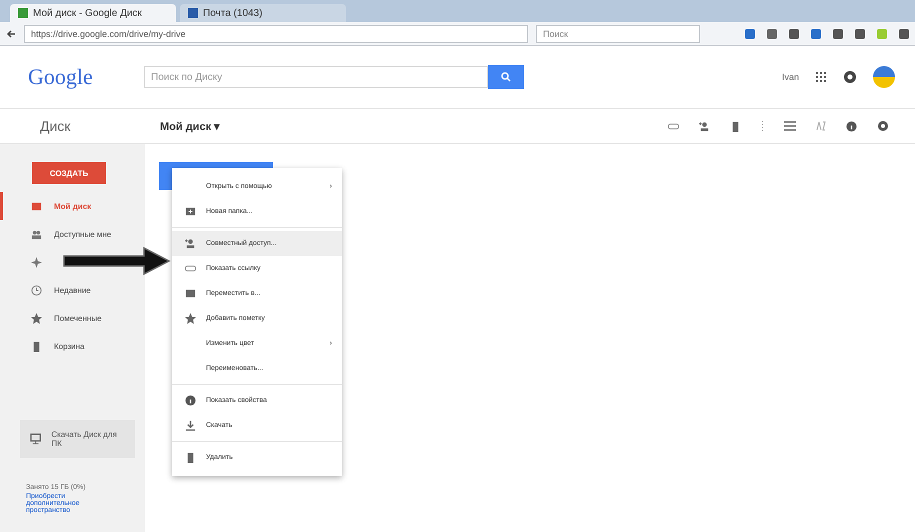 The image size is (915, 532). I want to click on people-icon, so click(36, 234).